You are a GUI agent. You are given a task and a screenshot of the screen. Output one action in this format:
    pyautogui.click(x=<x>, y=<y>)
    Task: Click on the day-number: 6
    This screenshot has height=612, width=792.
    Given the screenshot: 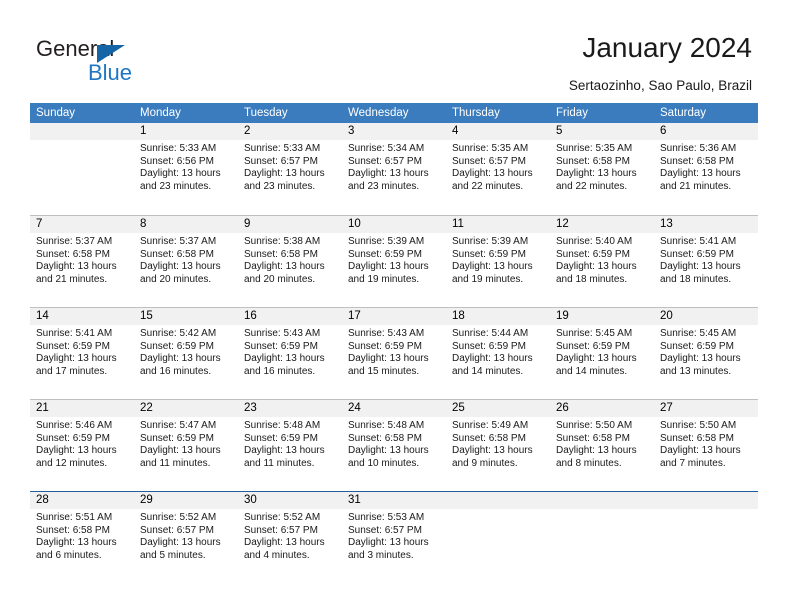 What is the action you would take?
    pyautogui.click(x=706, y=131)
    